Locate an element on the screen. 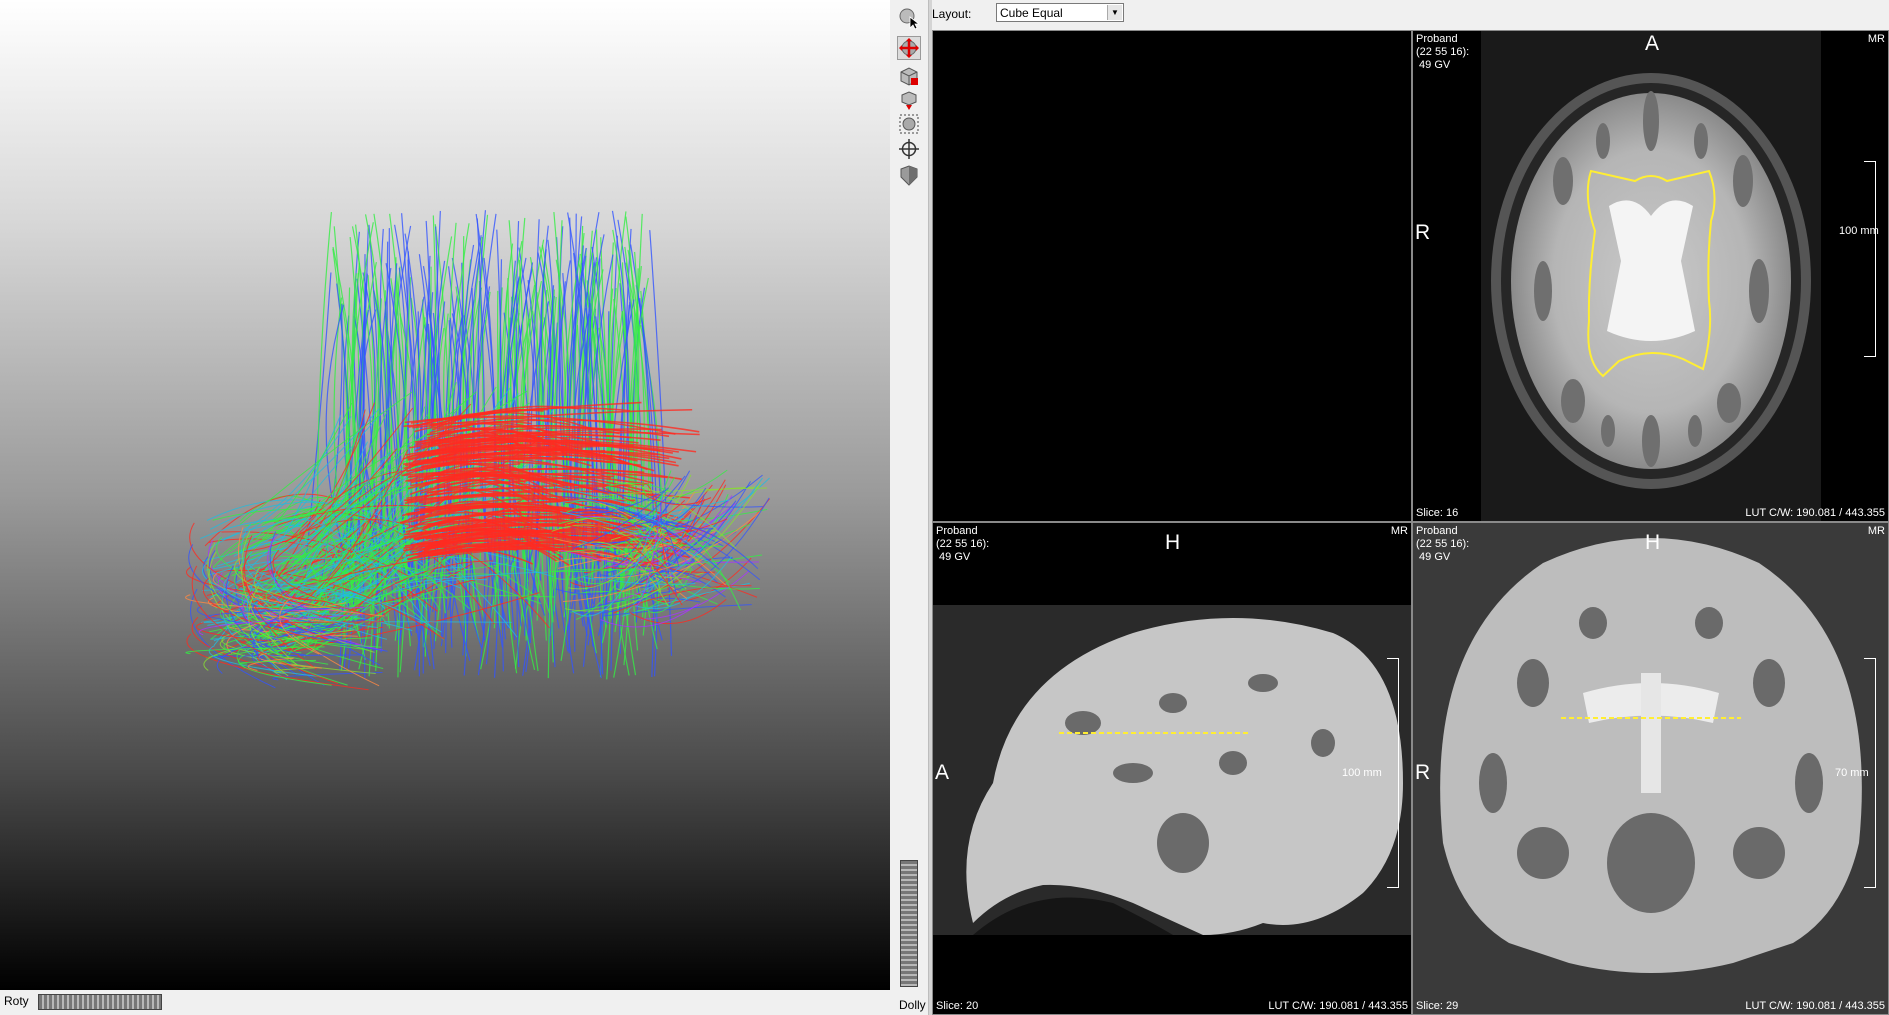  shield-icon is located at coordinates (909, 175).